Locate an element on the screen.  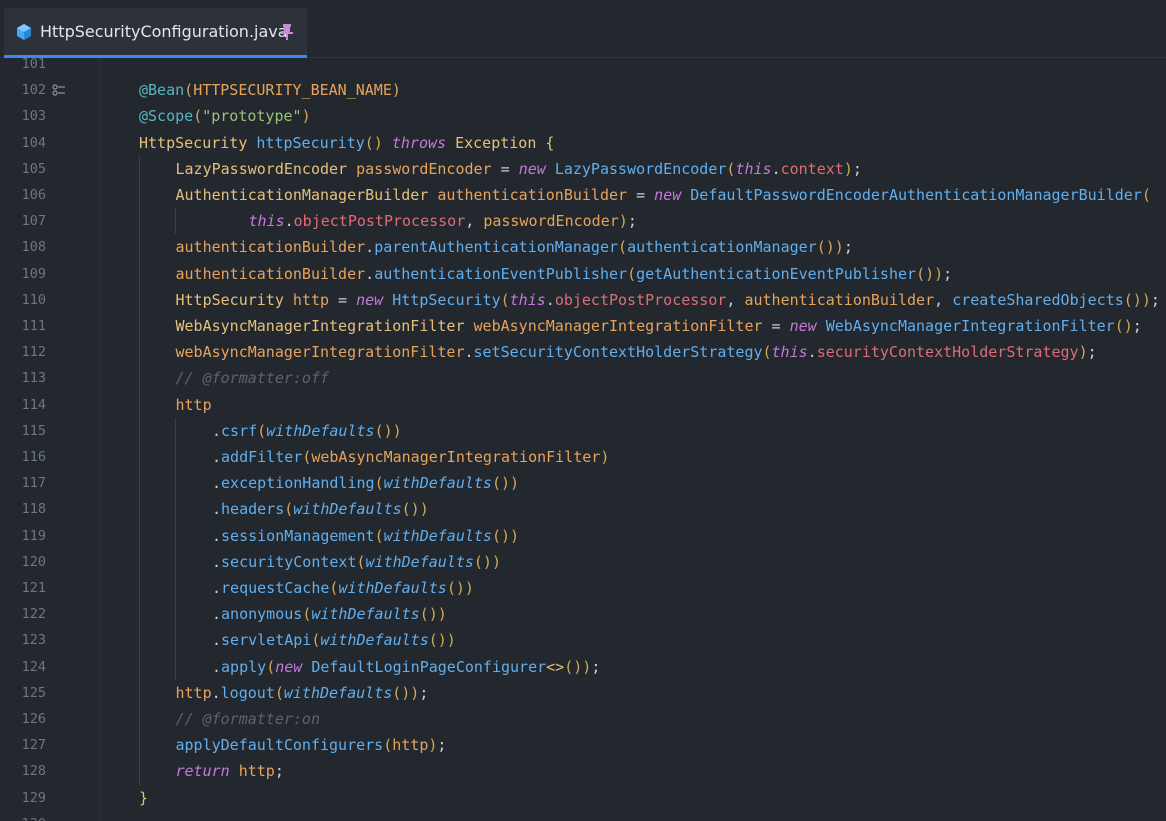
code-text: http is located at coordinates (194, 405).